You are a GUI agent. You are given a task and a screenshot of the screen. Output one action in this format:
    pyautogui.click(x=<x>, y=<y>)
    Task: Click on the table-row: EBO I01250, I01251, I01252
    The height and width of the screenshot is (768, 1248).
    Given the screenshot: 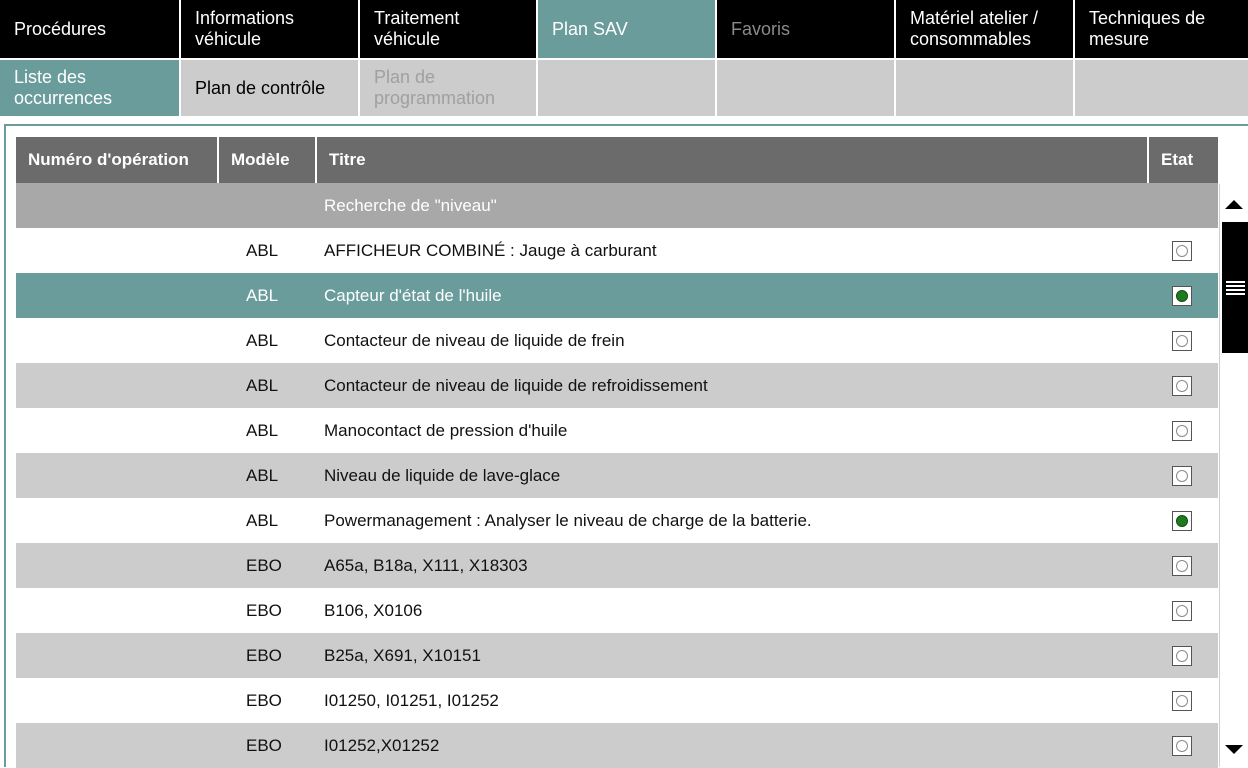 What is the action you would take?
    pyautogui.click(x=617, y=700)
    